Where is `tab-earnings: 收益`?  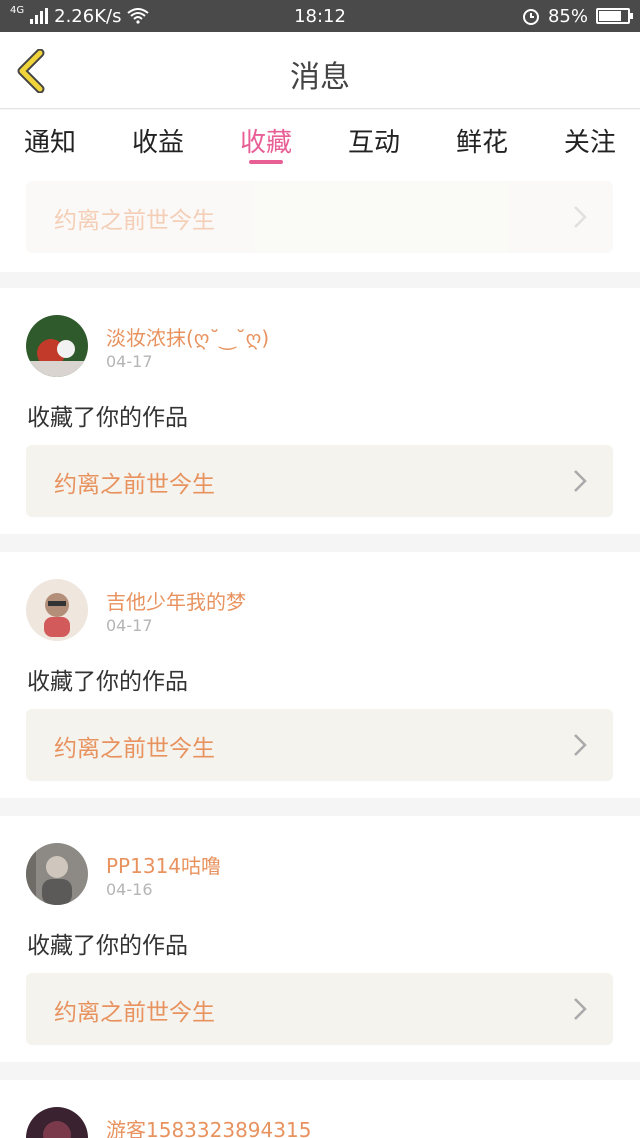
tab-earnings: 收益 is located at coordinates (158, 141).